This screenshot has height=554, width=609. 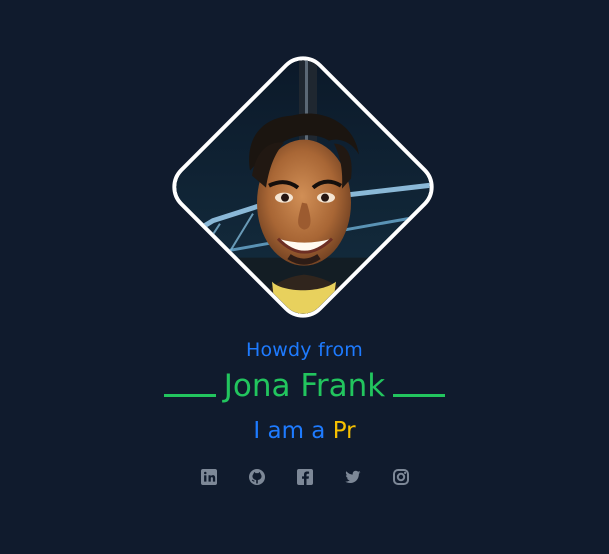 I want to click on instagram-link, so click(x=401, y=477).